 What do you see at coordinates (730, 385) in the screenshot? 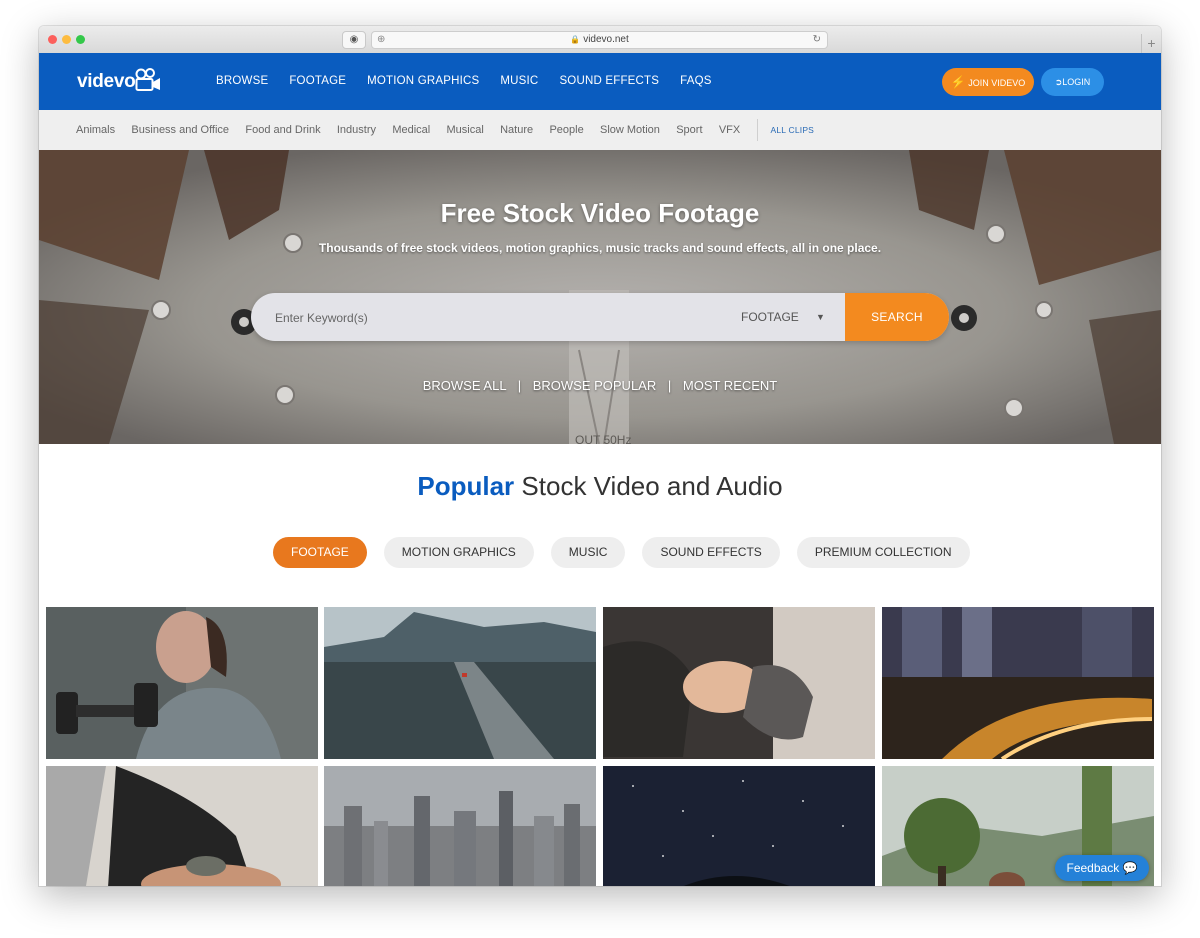
I see `most-recent-link: MOST RECENT` at bounding box center [730, 385].